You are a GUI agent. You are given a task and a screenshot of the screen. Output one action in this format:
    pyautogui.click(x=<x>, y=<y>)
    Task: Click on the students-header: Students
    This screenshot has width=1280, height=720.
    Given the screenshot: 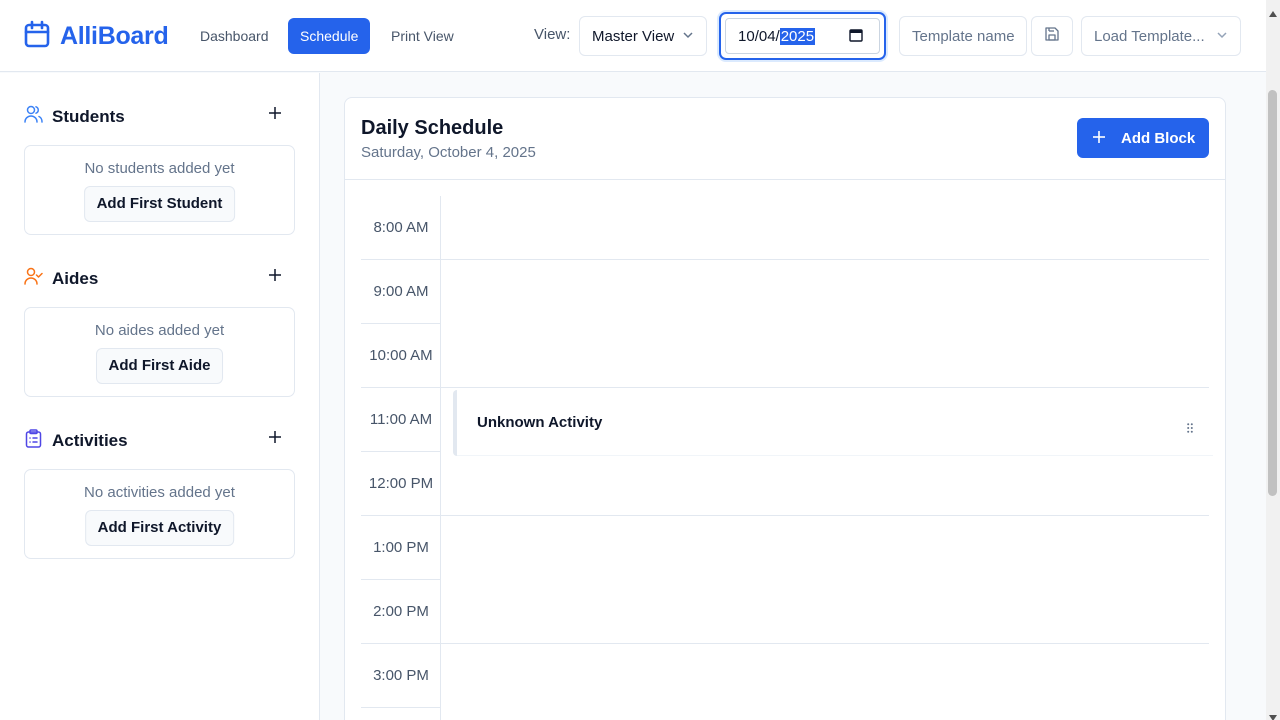 What is the action you would take?
    pyautogui.click(x=74, y=116)
    